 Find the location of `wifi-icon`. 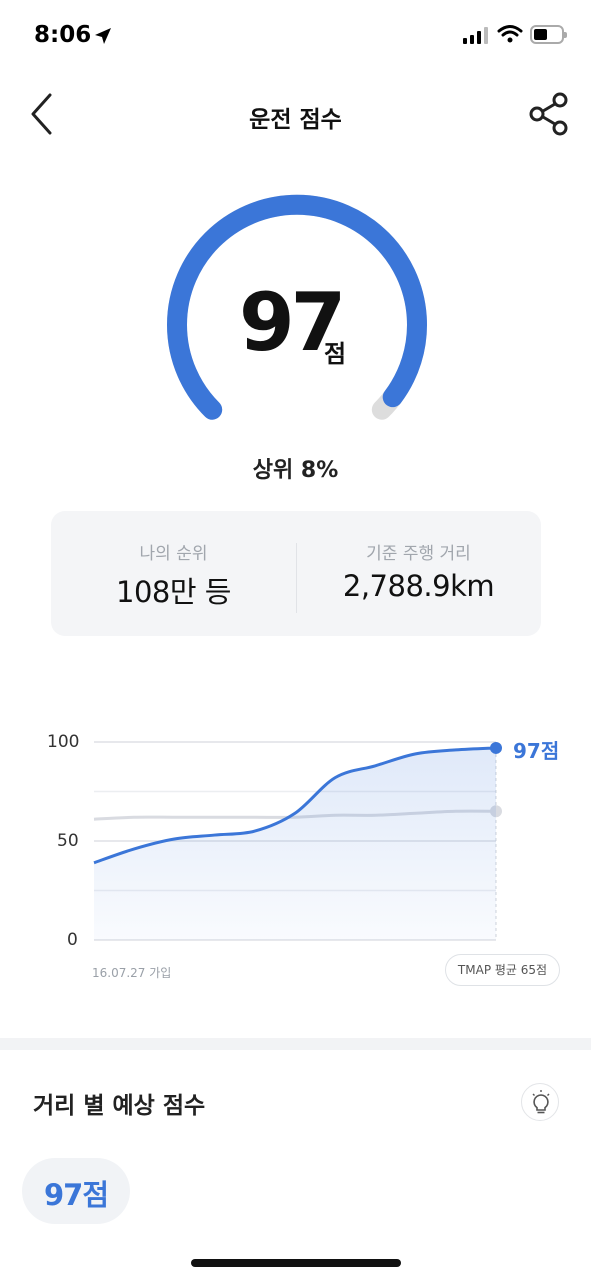

wifi-icon is located at coordinates (510, 34).